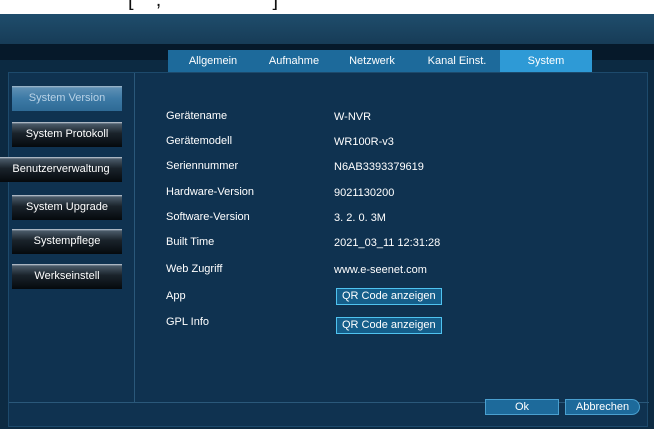 The image size is (654, 429). Describe the element at coordinates (199, 141) in the screenshot. I see `device-model-label: Gerätemodell` at that location.